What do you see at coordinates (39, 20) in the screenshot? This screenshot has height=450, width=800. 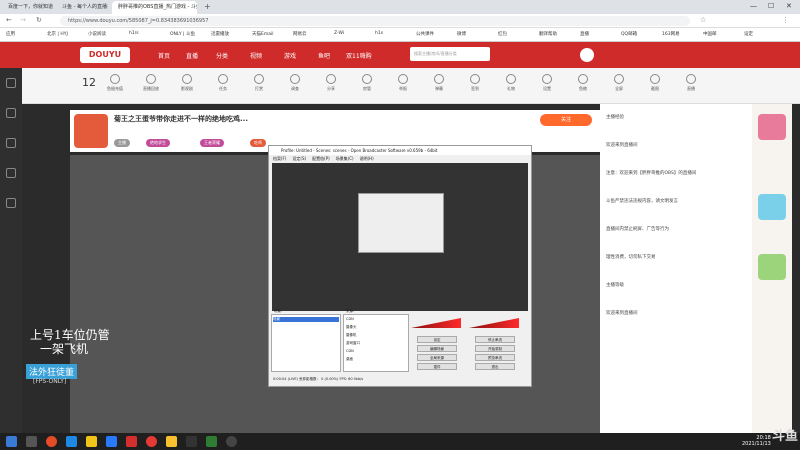 I see `reload-icon: ↻` at bounding box center [39, 20].